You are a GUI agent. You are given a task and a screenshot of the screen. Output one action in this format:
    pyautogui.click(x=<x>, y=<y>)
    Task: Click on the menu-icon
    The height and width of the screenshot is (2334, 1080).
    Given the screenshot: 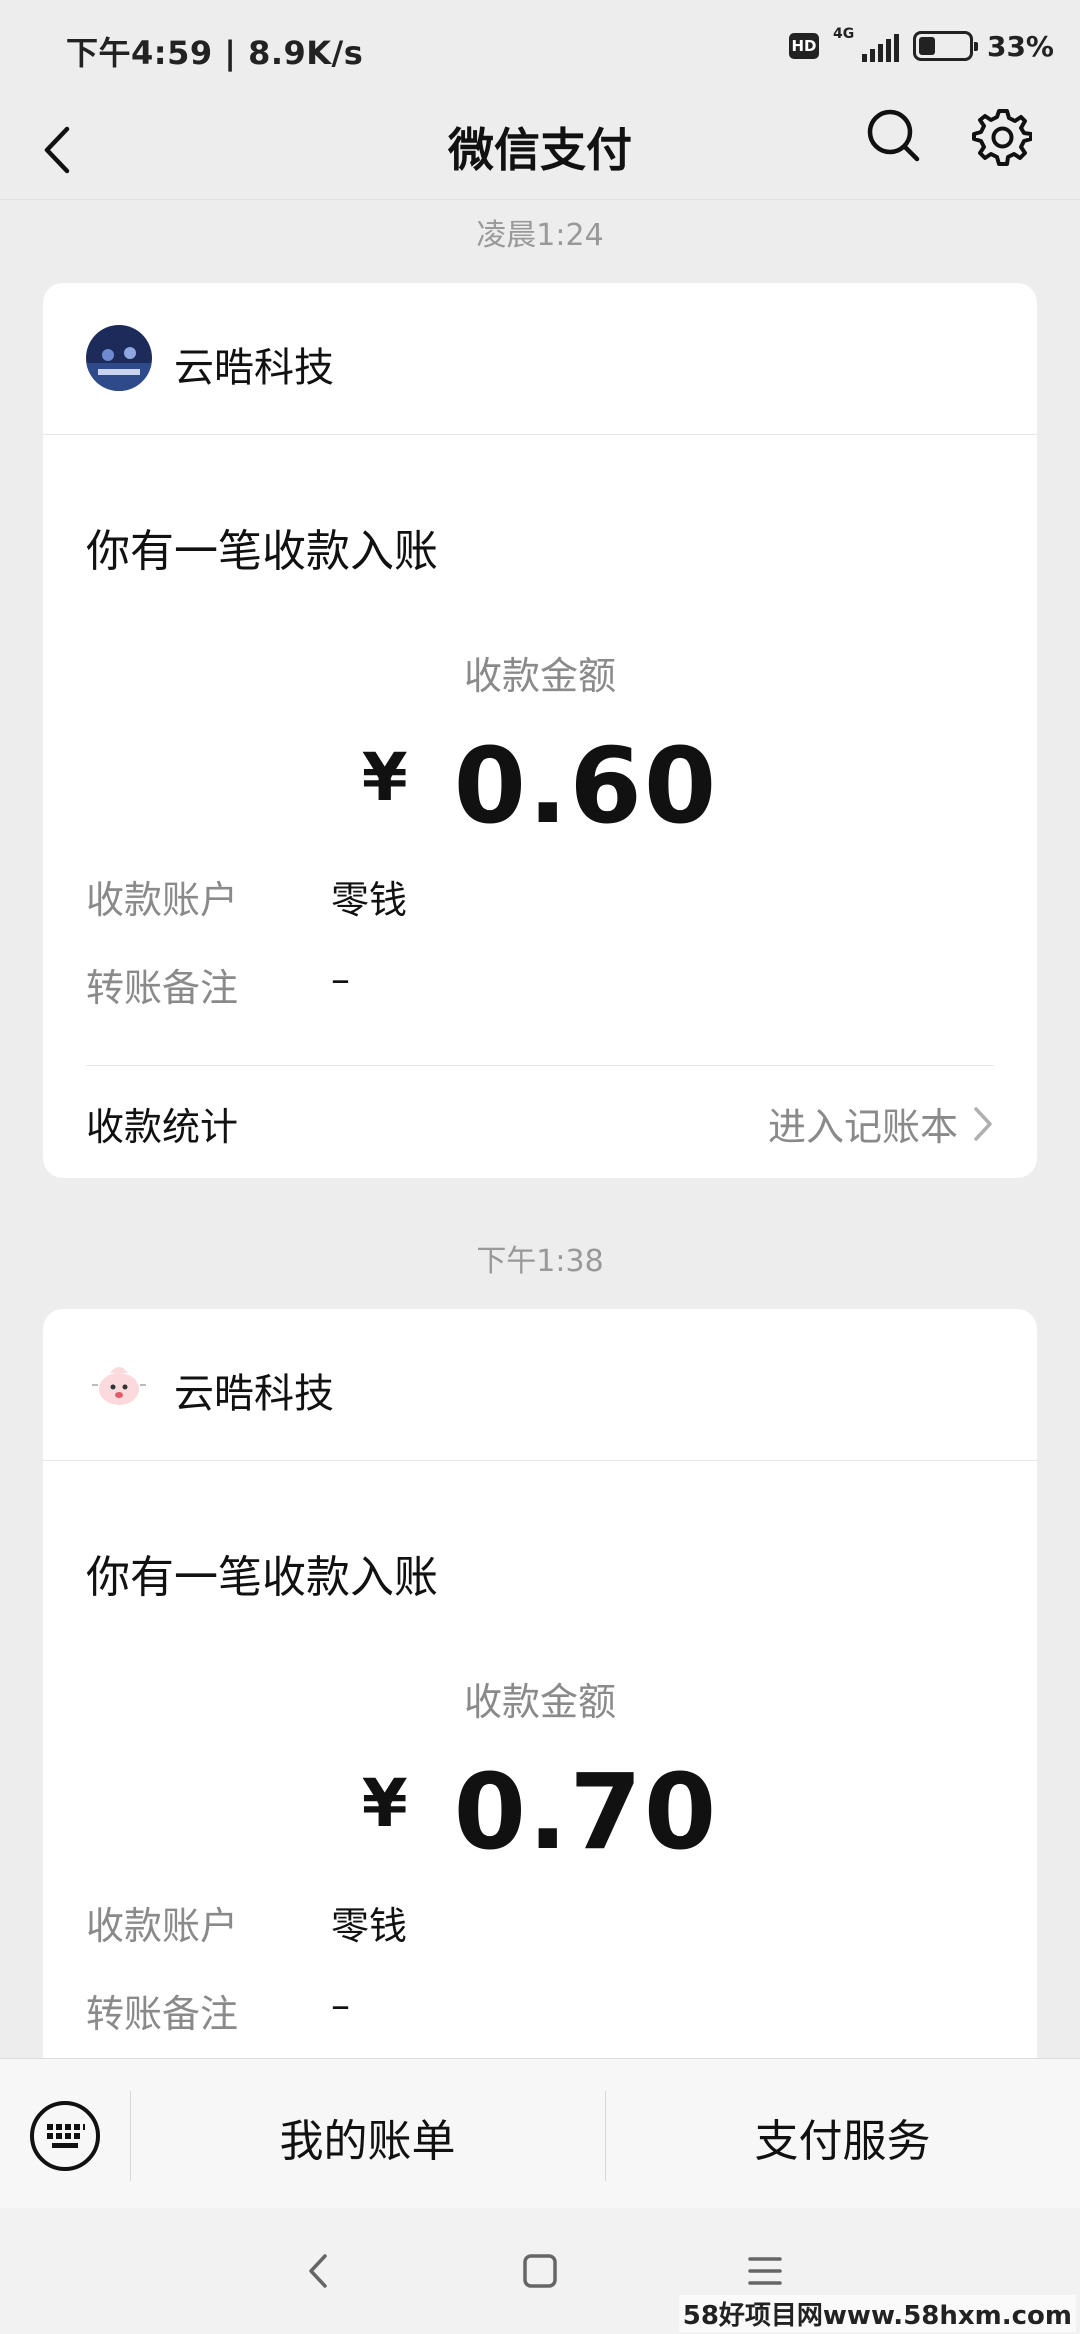 What is the action you would take?
    pyautogui.click(x=765, y=2271)
    